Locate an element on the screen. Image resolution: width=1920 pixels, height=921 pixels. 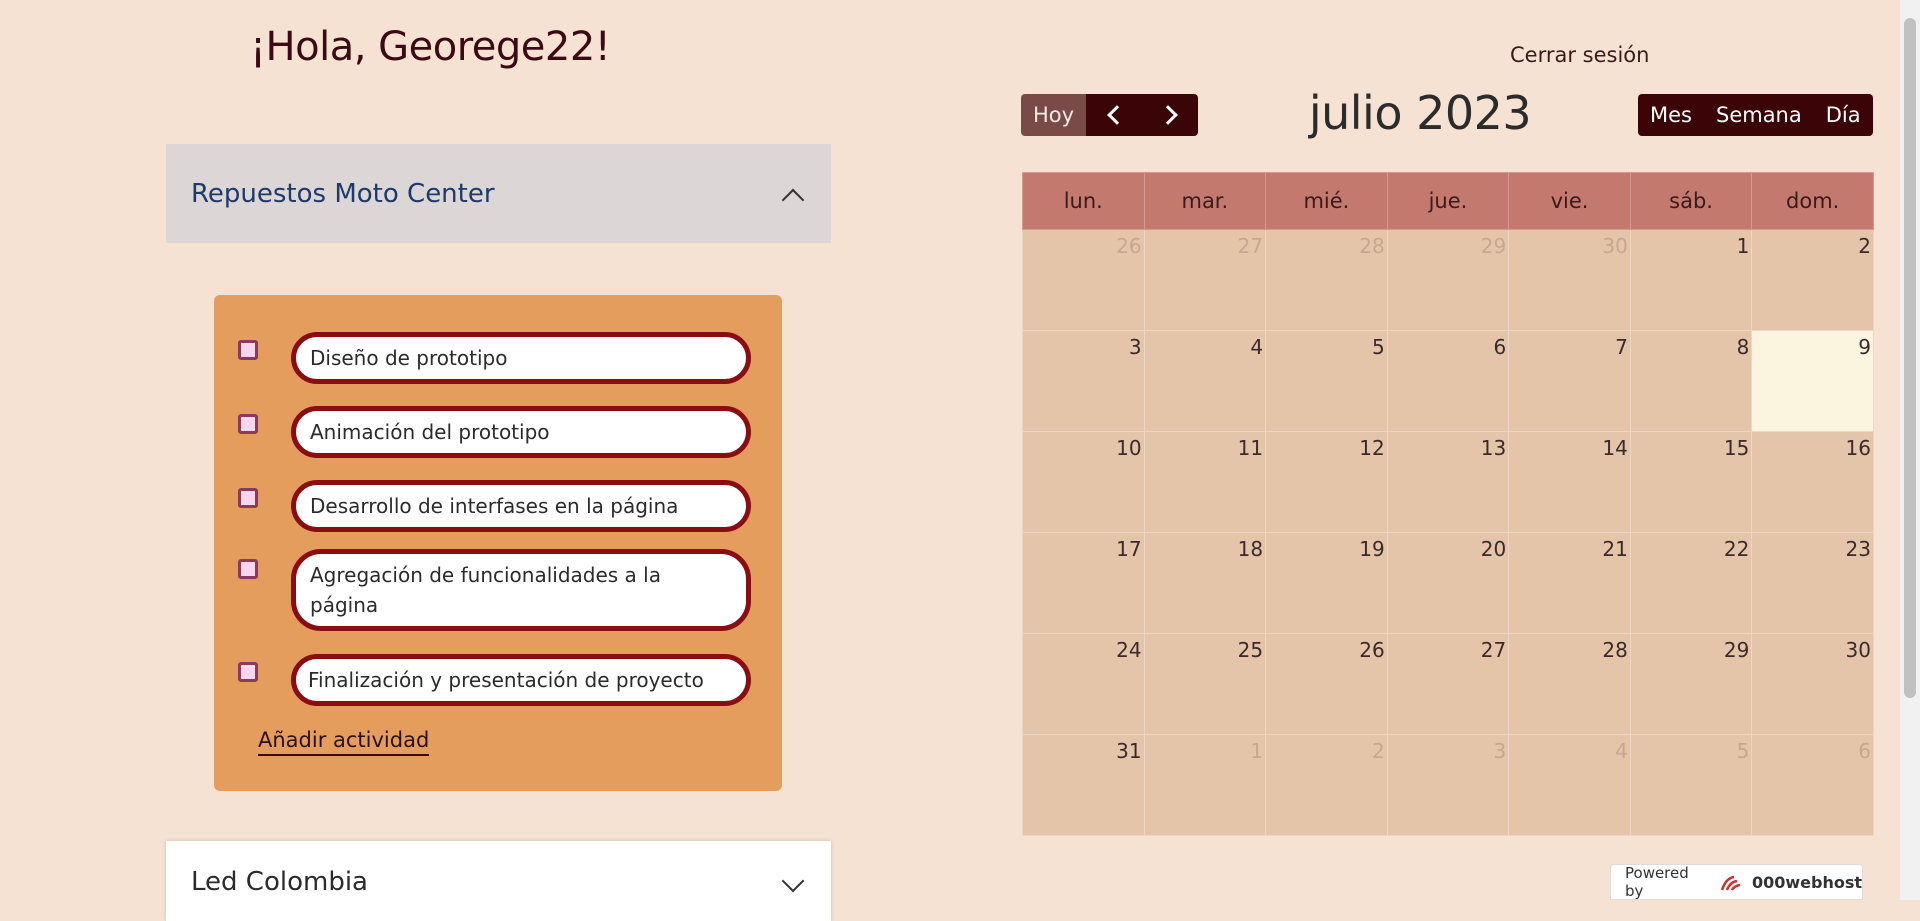
chevron-left-icon is located at coordinates (1116, 115).